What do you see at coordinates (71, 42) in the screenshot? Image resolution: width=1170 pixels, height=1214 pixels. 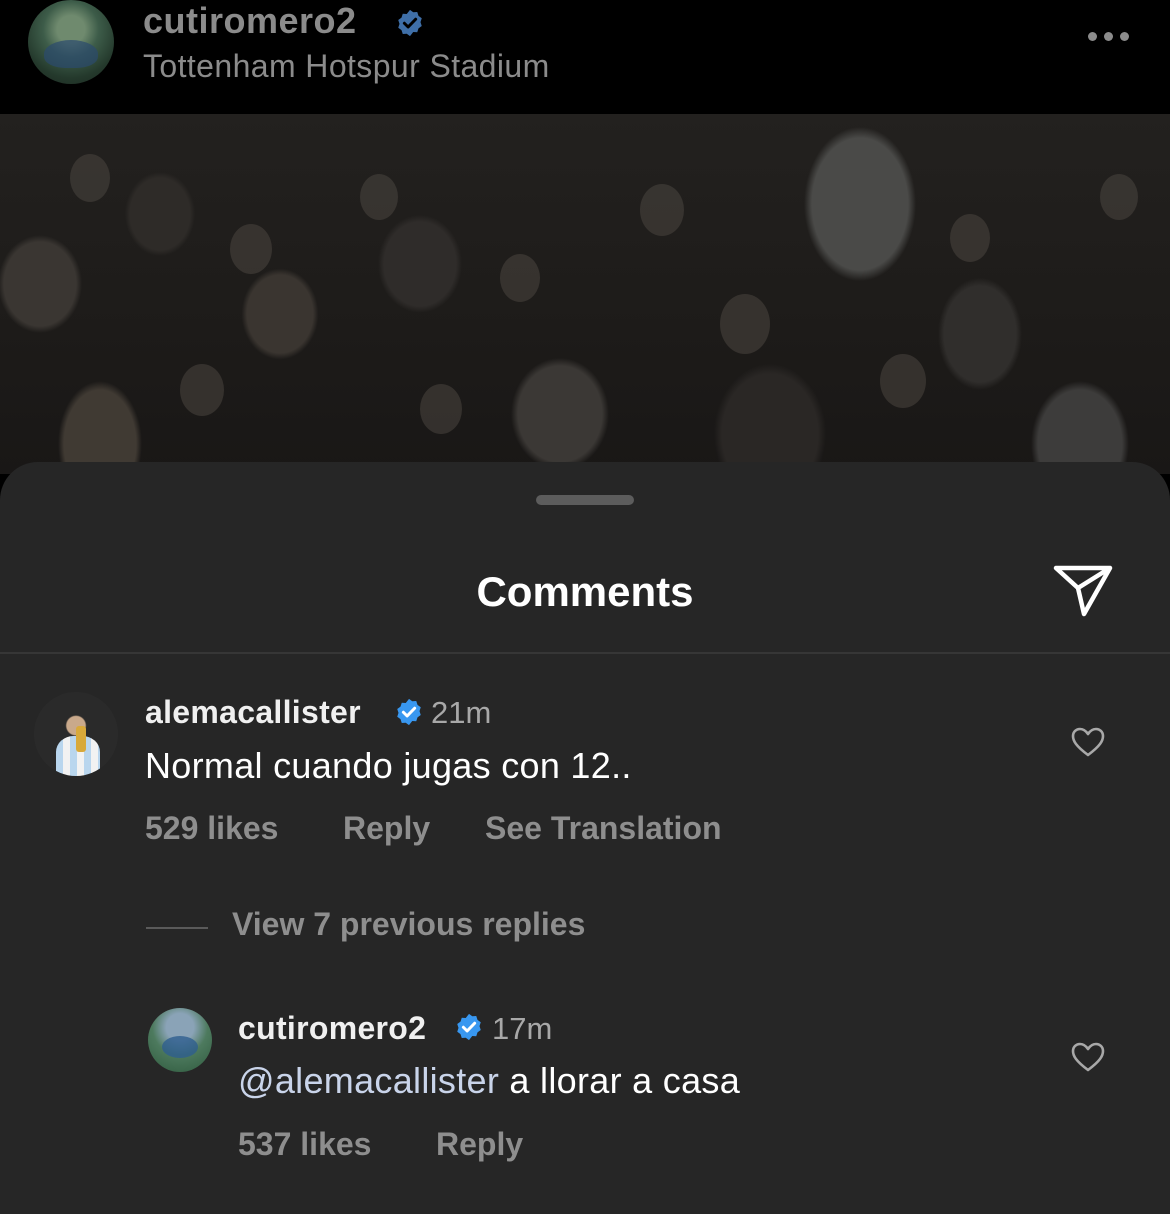 I see `post-author-avatar` at bounding box center [71, 42].